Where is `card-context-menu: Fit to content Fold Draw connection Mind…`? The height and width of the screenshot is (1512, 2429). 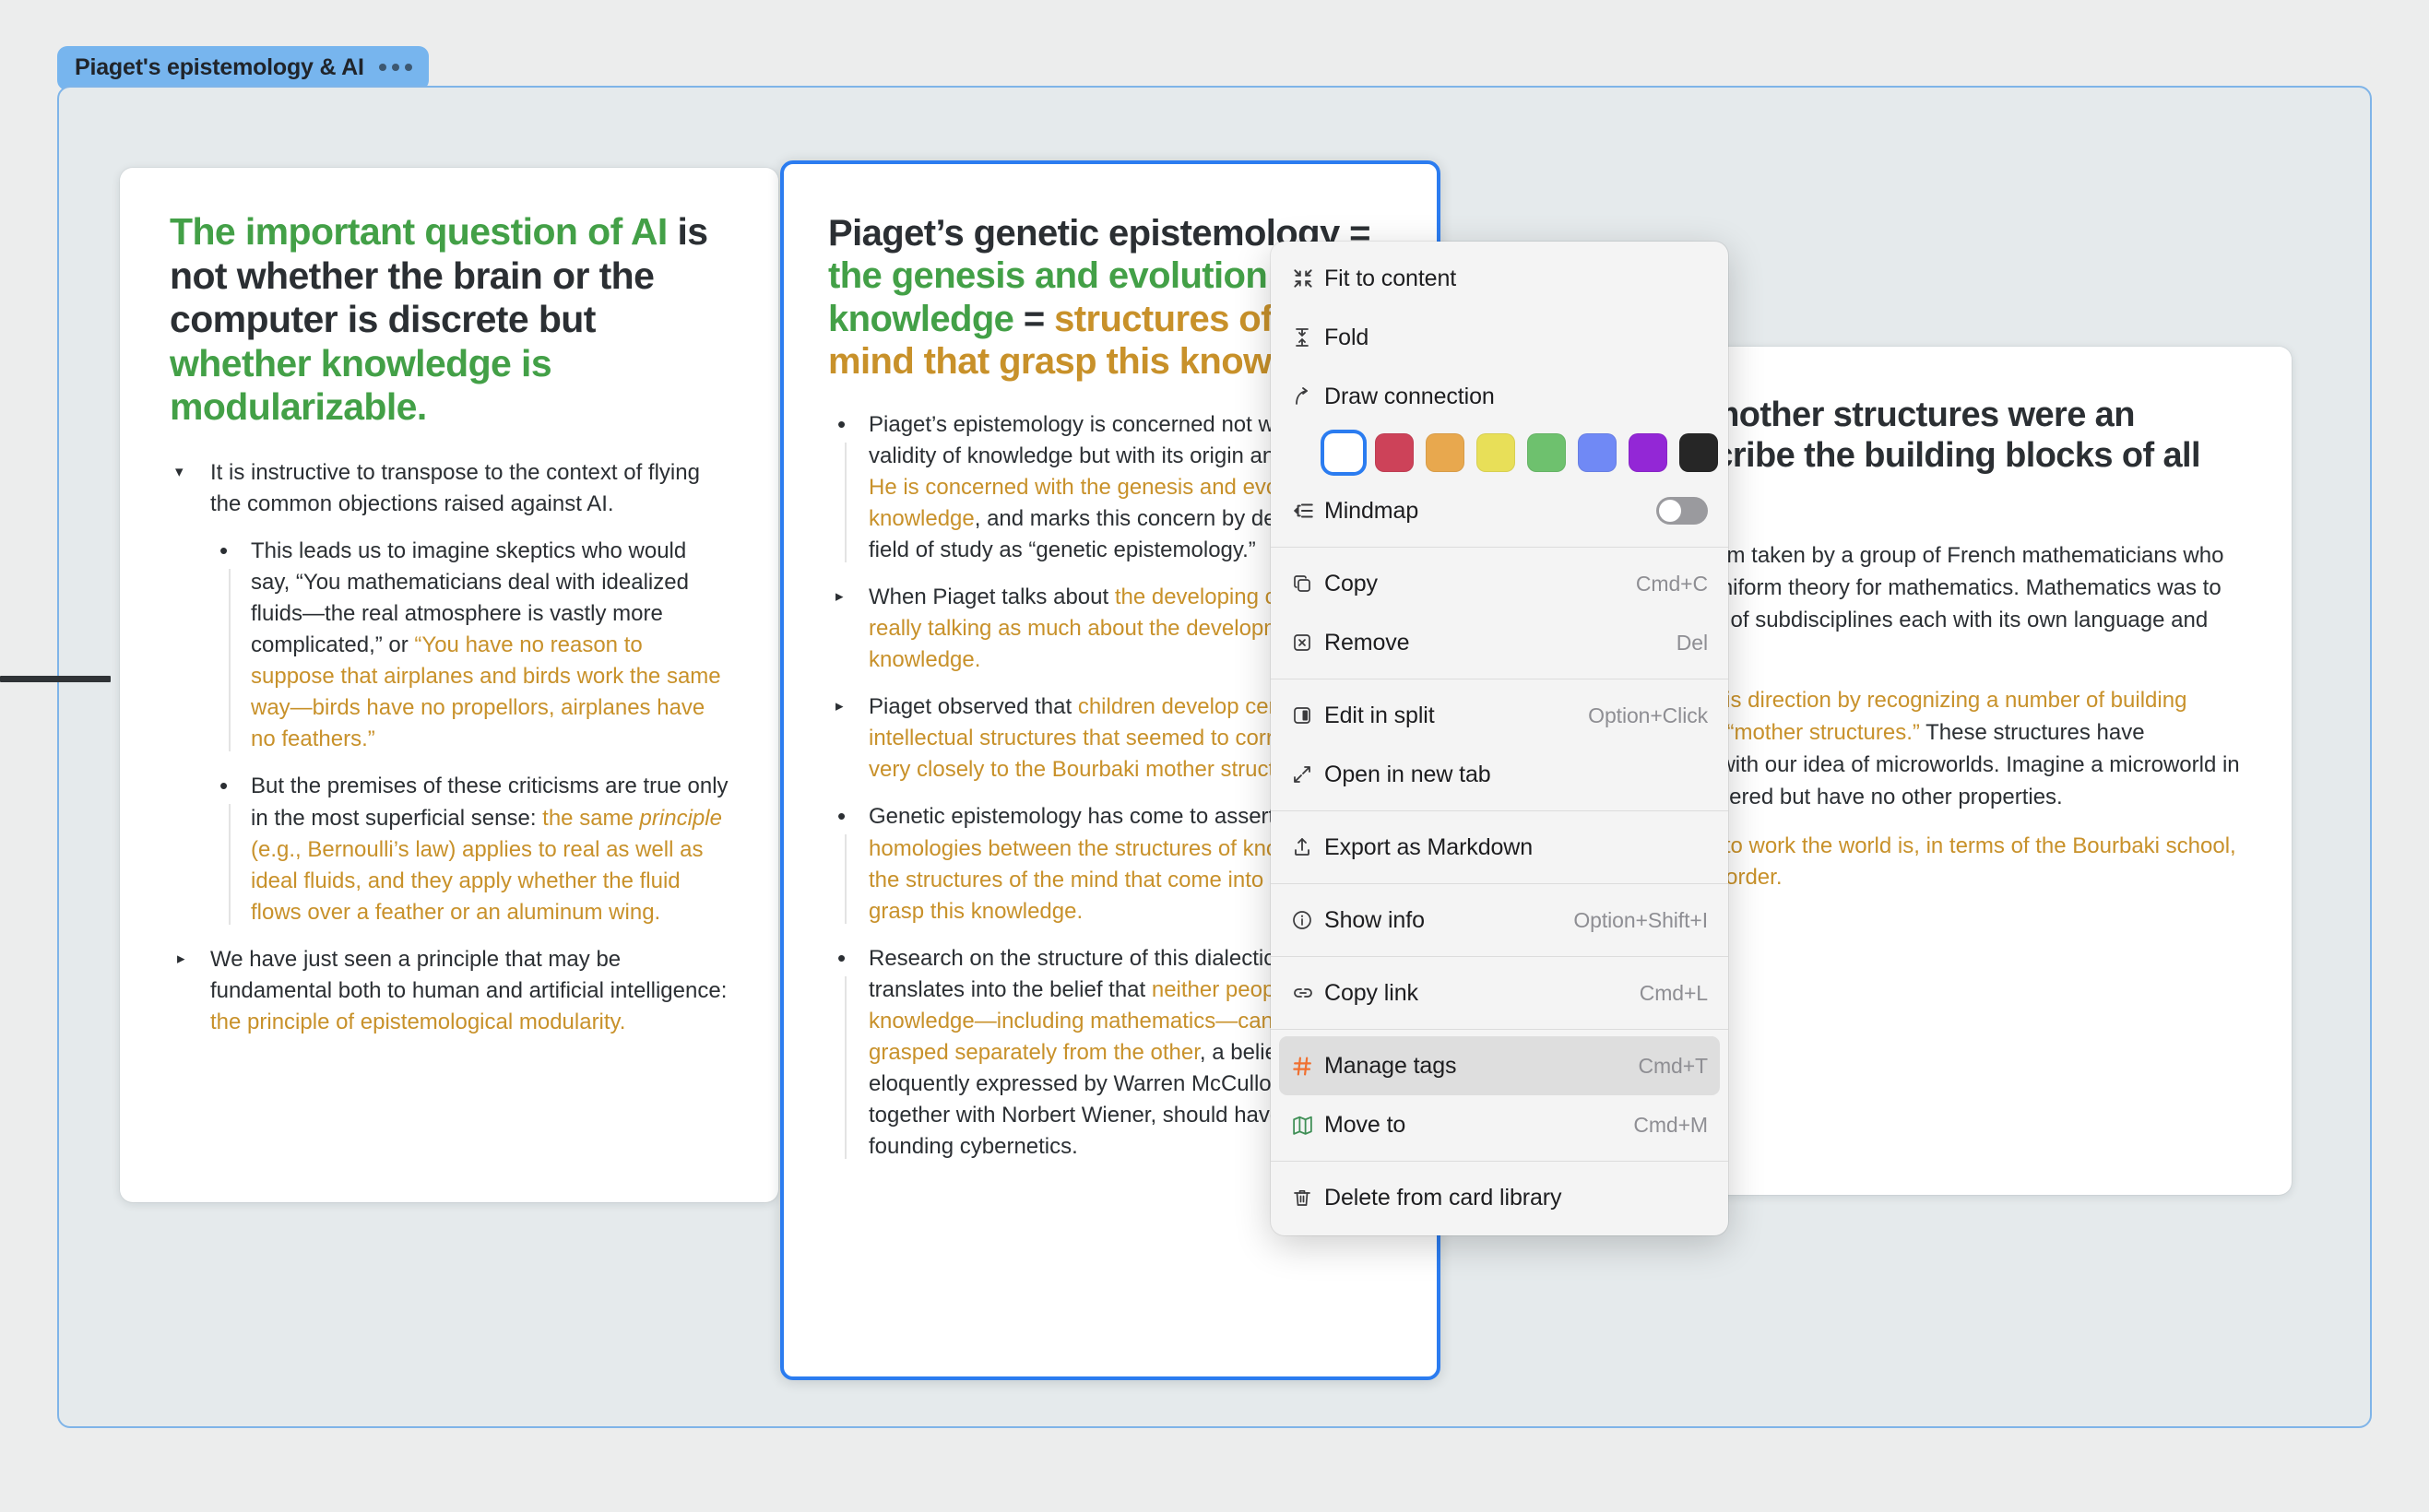 card-context-menu: Fit to content Fold Draw connection Mind… is located at coordinates (1499, 738).